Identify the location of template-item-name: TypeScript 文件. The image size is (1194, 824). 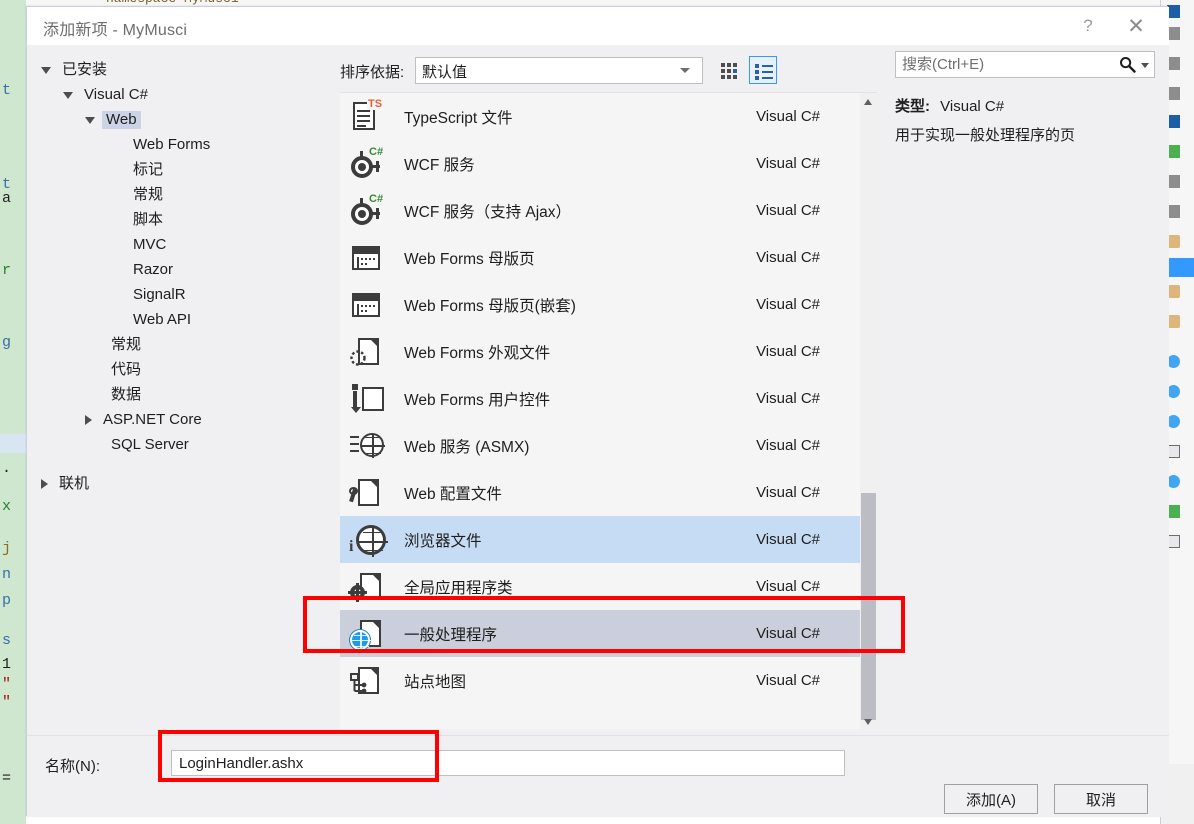
(458, 118).